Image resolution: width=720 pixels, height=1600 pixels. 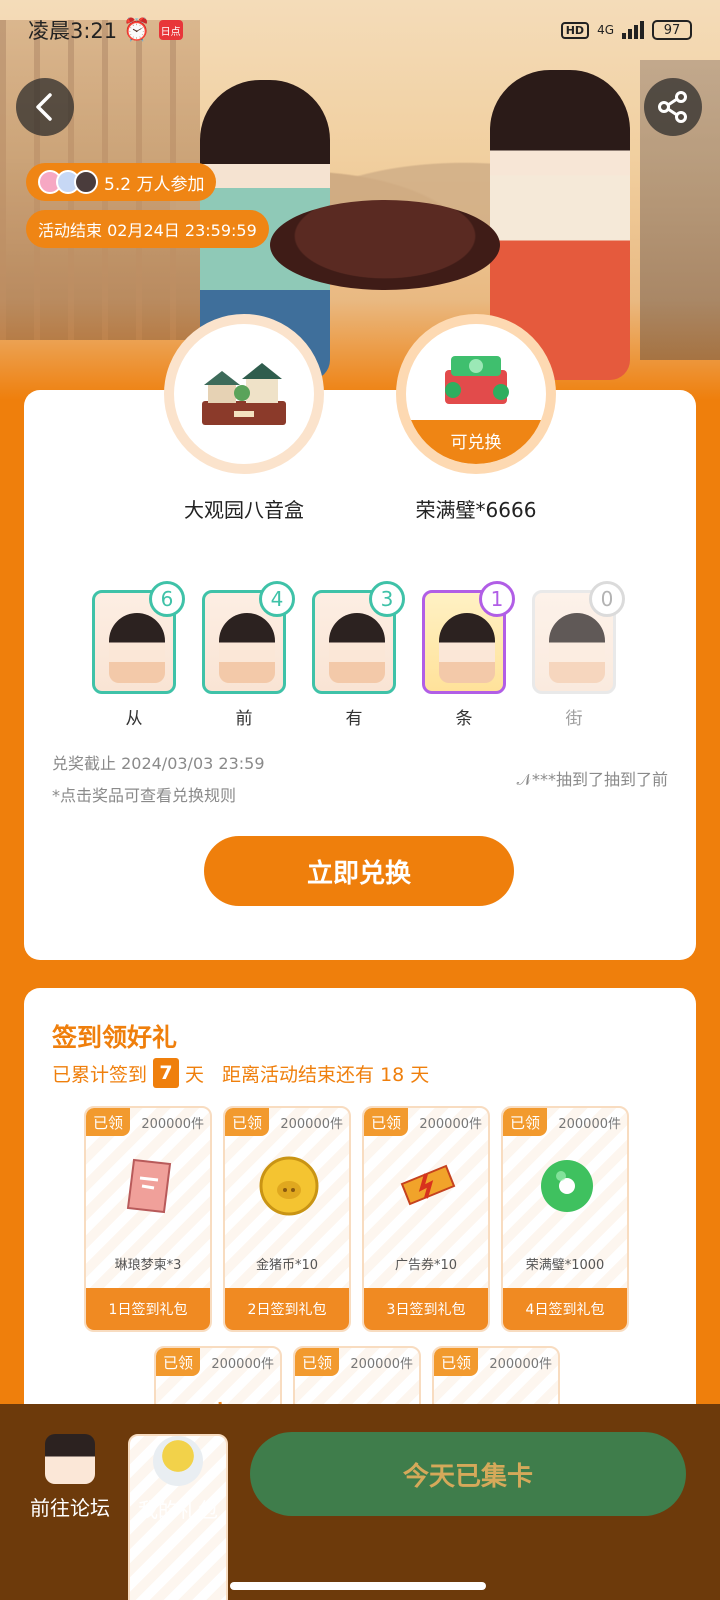 What do you see at coordinates (360, 30) in the screenshot?
I see `status-bar: 凌晨3:21 ⏰ 日点 HD 4G 97` at bounding box center [360, 30].